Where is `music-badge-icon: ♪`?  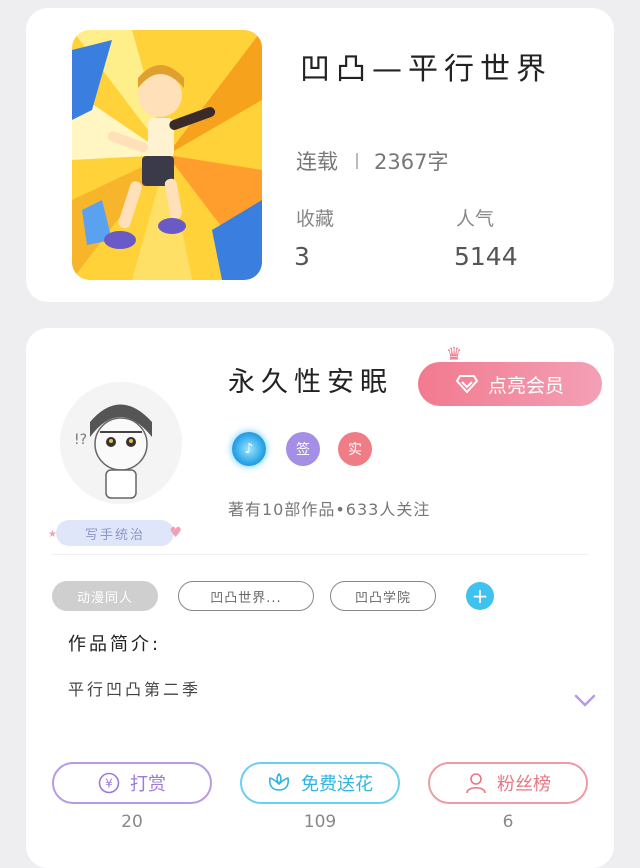
music-badge-icon: ♪ is located at coordinates (249, 449).